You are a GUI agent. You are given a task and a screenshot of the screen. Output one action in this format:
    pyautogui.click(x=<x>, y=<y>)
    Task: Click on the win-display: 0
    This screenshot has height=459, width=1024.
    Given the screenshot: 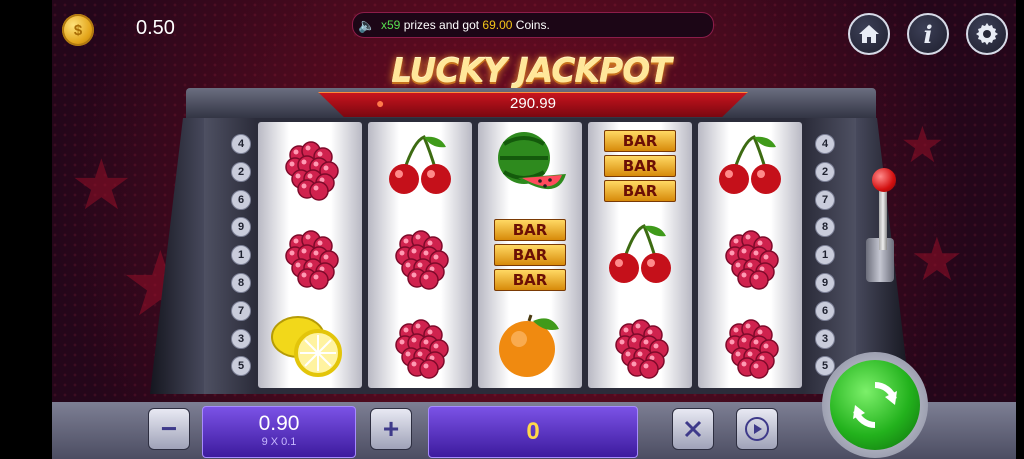 What is the action you would take?
    pyautogui.click(x=533, y=432)
    